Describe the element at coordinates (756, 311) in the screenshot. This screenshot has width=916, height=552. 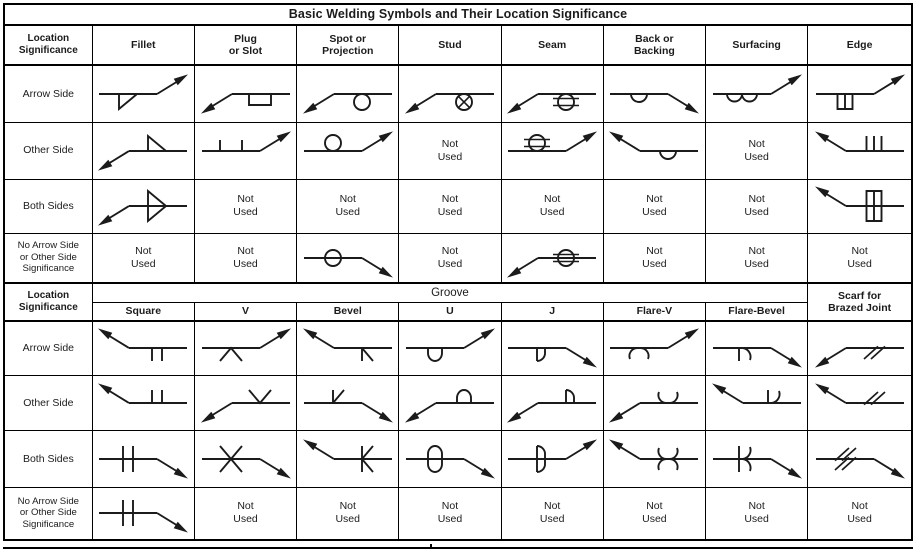
I see `column-header-flarebevel: Flare-Bevel` at that location.